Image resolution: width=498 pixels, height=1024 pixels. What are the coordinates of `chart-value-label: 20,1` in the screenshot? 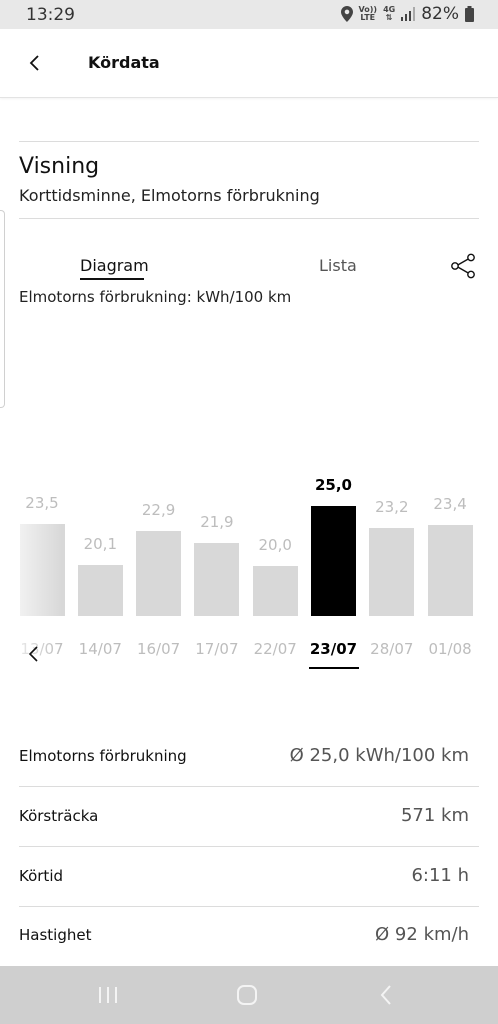 It's located at (100, 543).